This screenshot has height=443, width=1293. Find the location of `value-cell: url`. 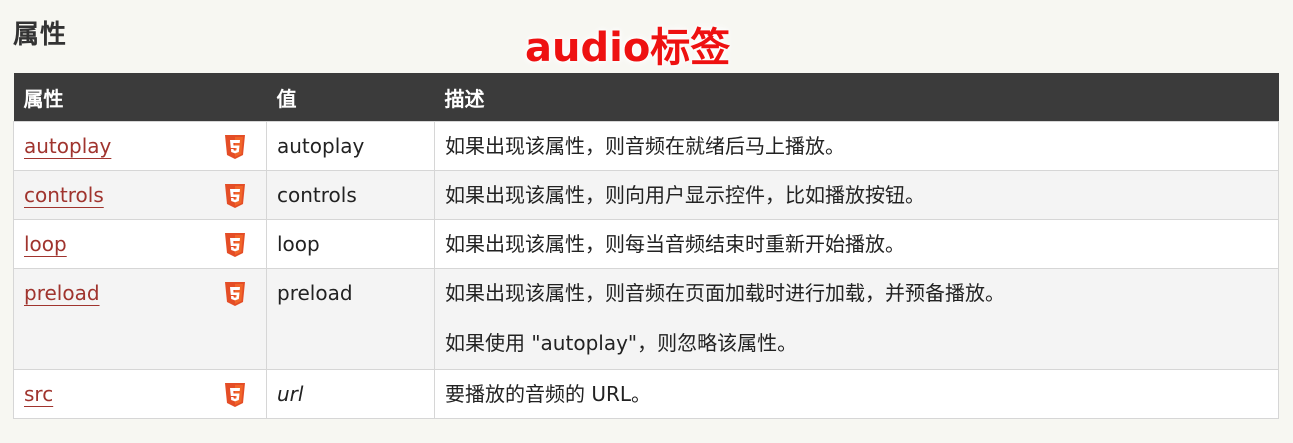

value-cell: url is located at coordinates (350, 394).